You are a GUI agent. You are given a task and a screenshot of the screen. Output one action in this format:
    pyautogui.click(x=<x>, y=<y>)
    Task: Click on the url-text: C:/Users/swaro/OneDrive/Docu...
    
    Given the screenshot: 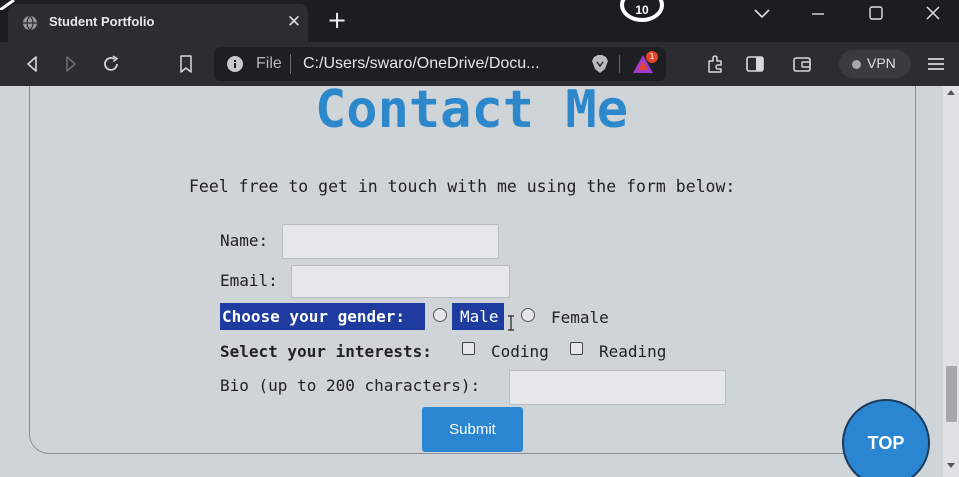 What is the action you would take?
    pyautogui.click(x=421, y=64)
    